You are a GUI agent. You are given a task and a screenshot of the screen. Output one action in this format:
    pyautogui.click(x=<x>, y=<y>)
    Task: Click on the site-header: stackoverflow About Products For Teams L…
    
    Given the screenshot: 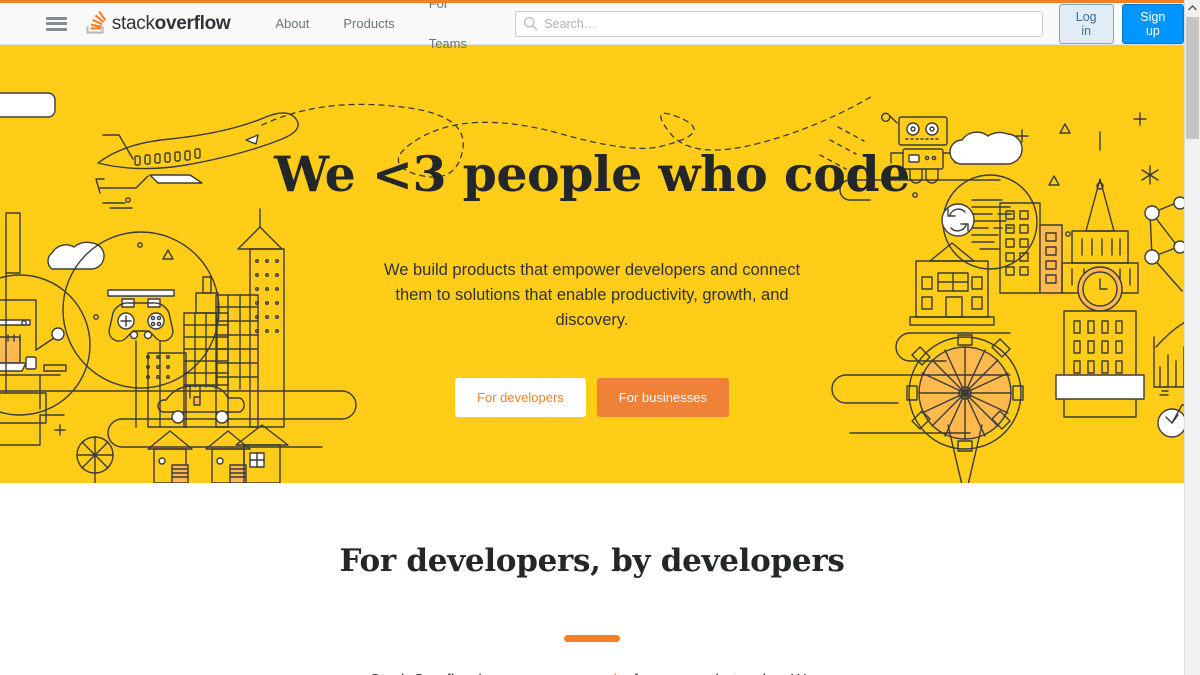 What is the action you would take?
    pyautogui.click(x=592, y=25)
    